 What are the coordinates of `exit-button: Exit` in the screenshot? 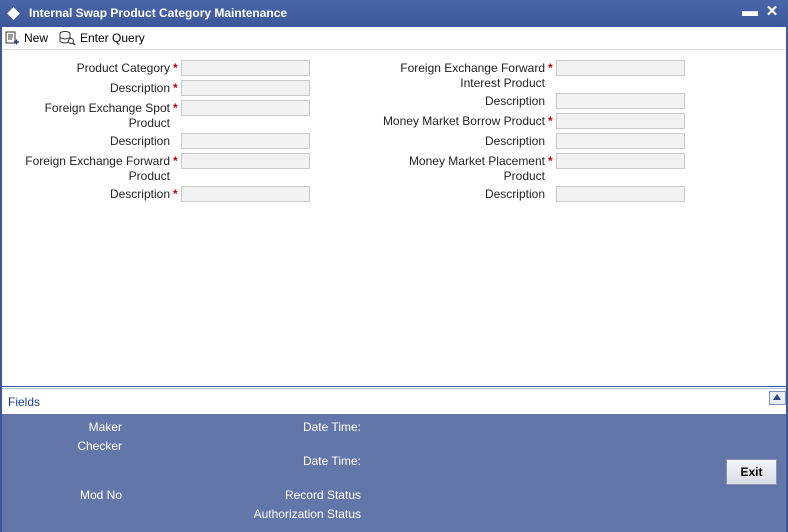 It's located at (751, 472).